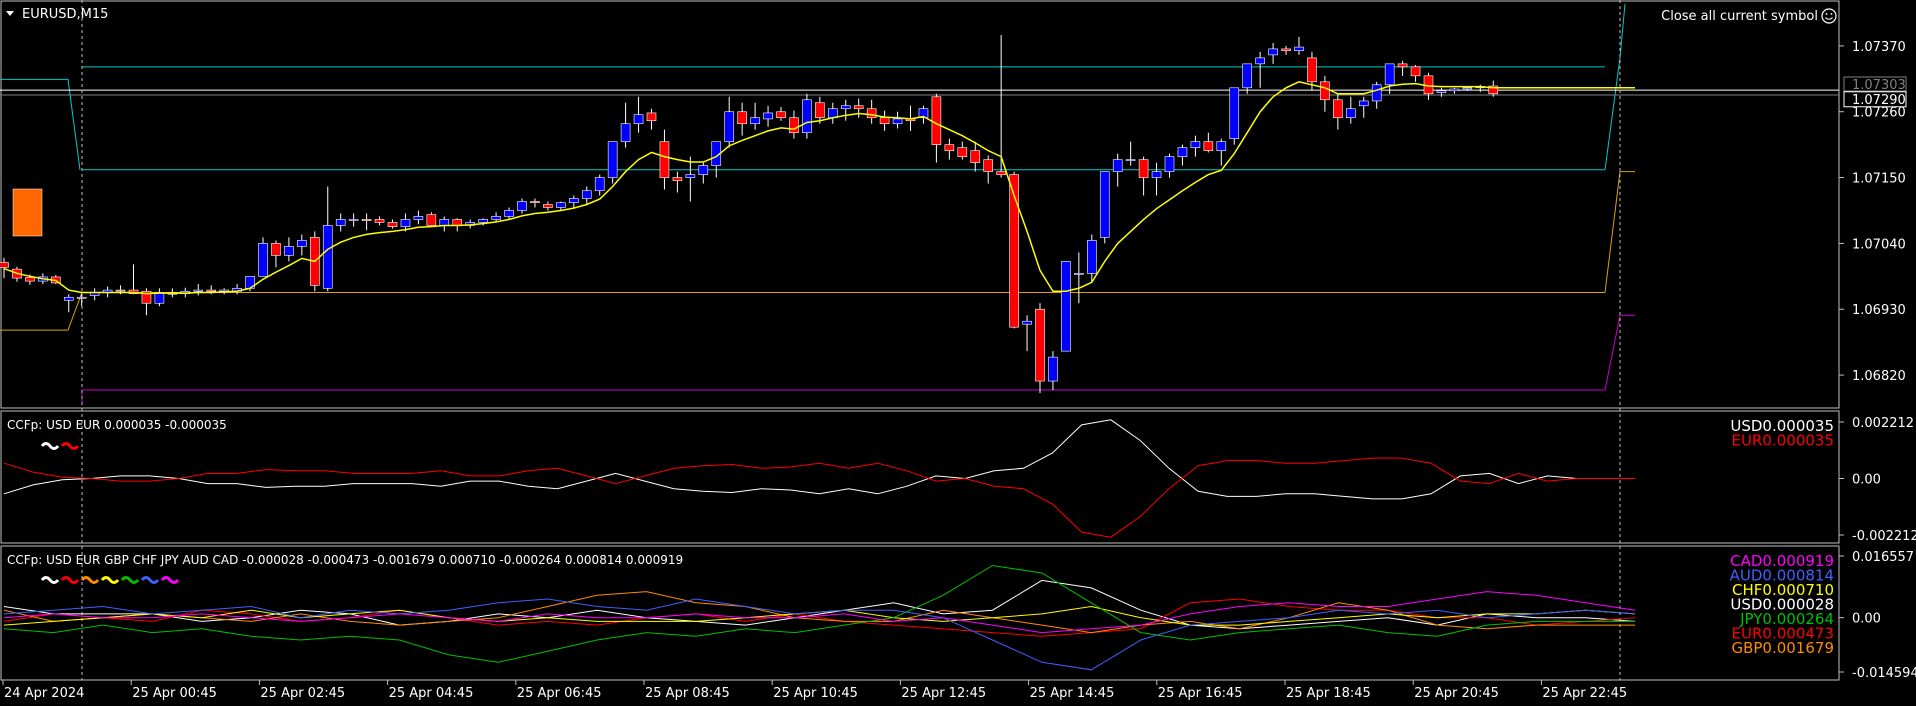 The height and width of the screenshot is (706, 1916). I want to click on time-axis-label: 25 Apr 22:45, so click(1584, 693).